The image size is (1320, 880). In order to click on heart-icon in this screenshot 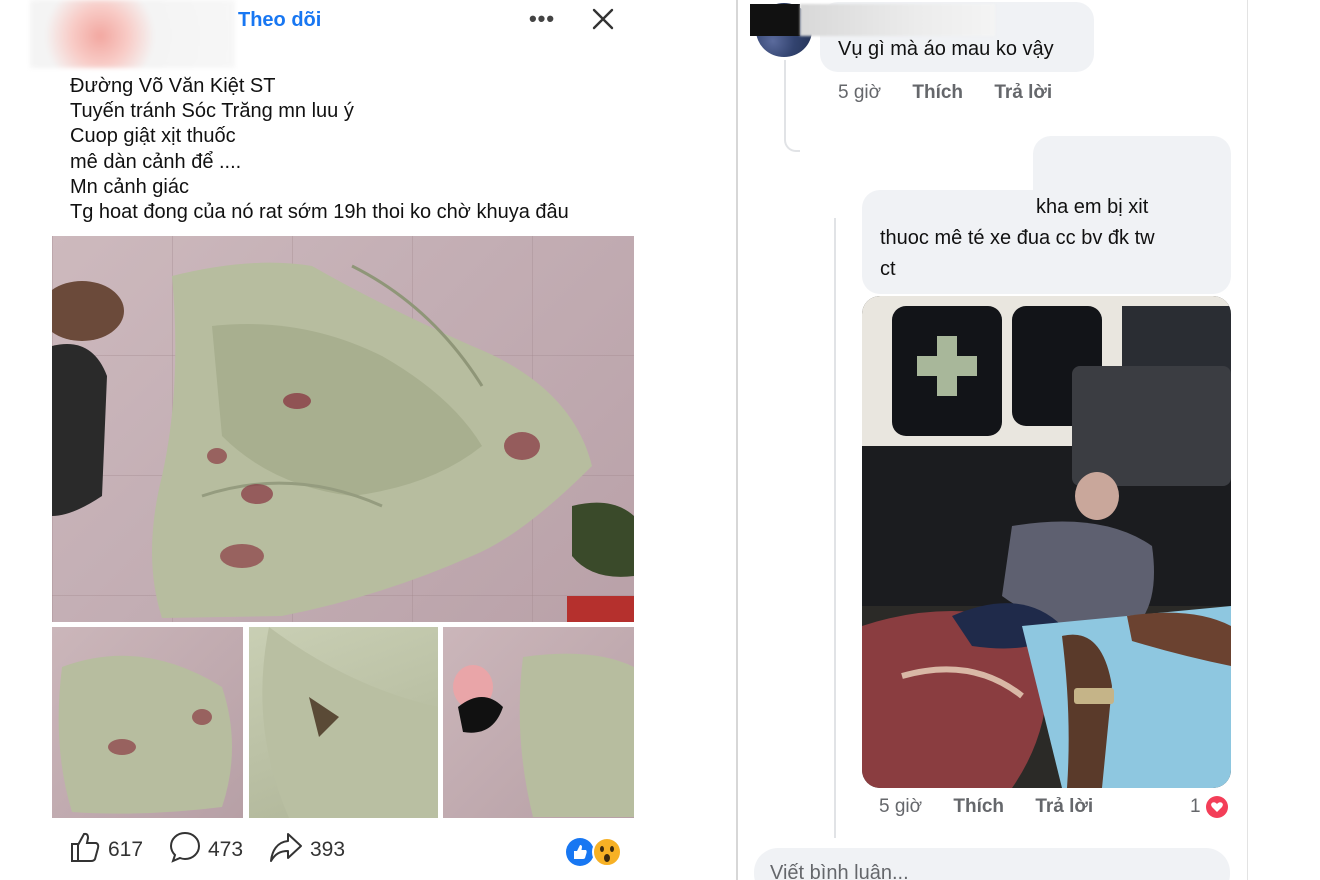, I will do `click(1216, 807)`.